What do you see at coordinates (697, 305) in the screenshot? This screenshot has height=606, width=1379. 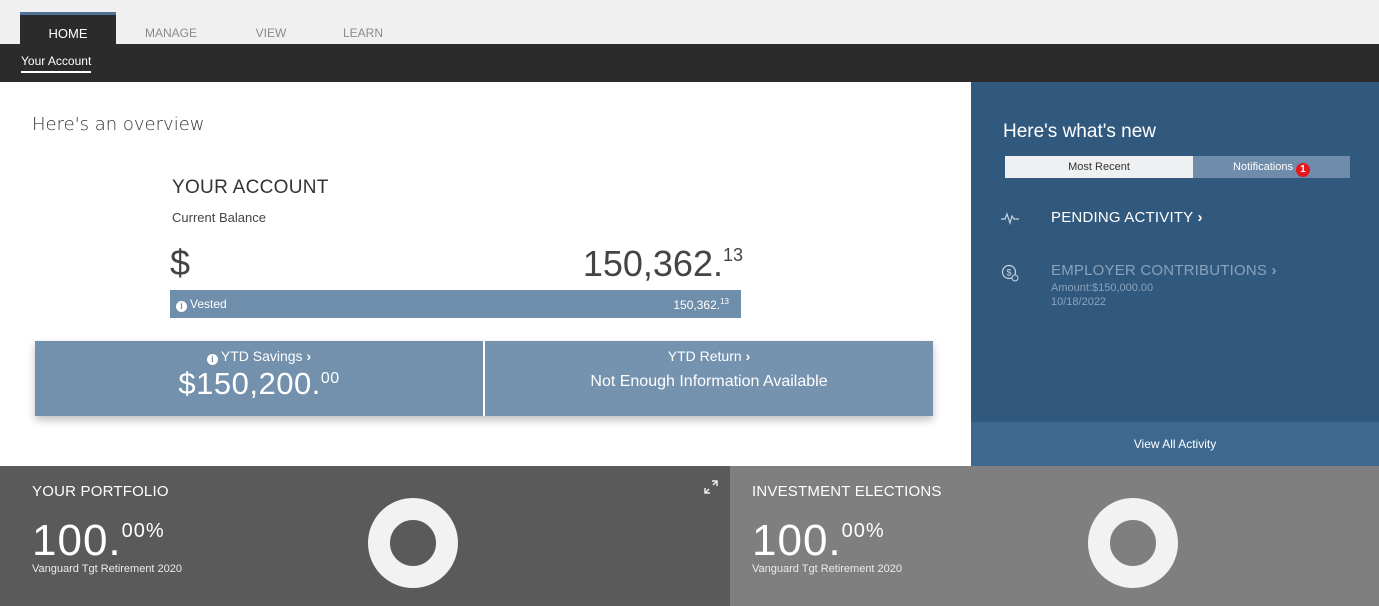 I see `vested-main: 150,362.` at bounding box center [697, 305].